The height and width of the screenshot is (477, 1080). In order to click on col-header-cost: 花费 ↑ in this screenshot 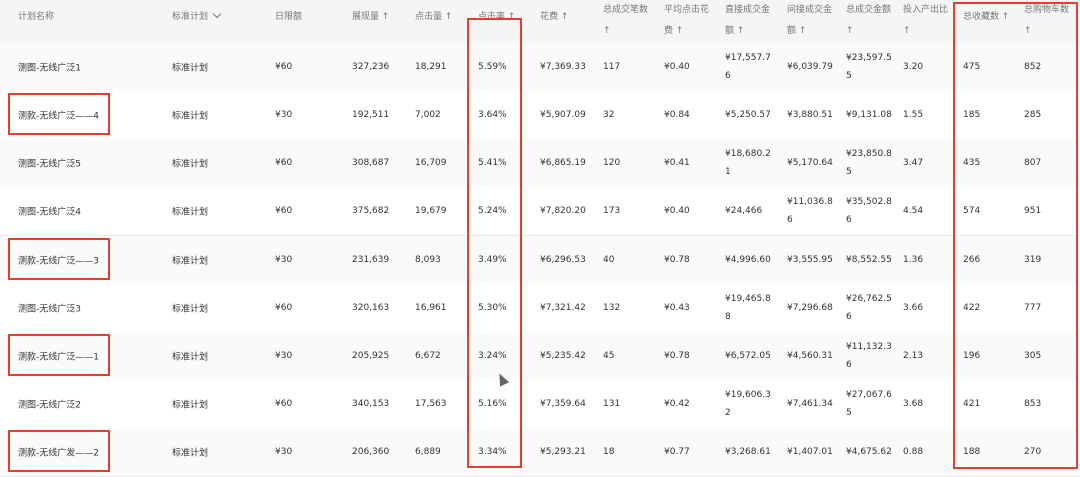, I will do `click(554, 17)`.